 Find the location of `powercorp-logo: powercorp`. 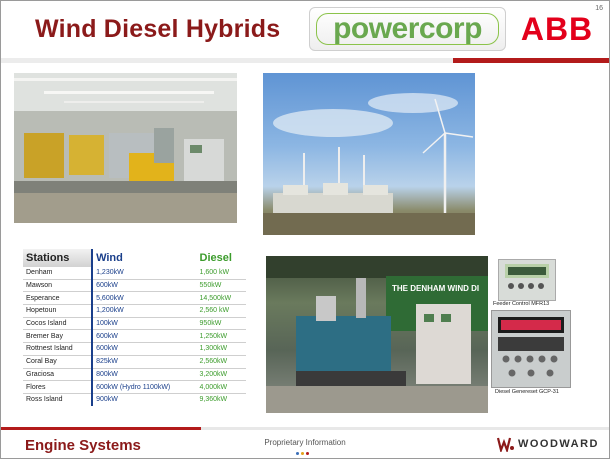

powercorp-logo: powercorp is located at coordinates (407, 29).